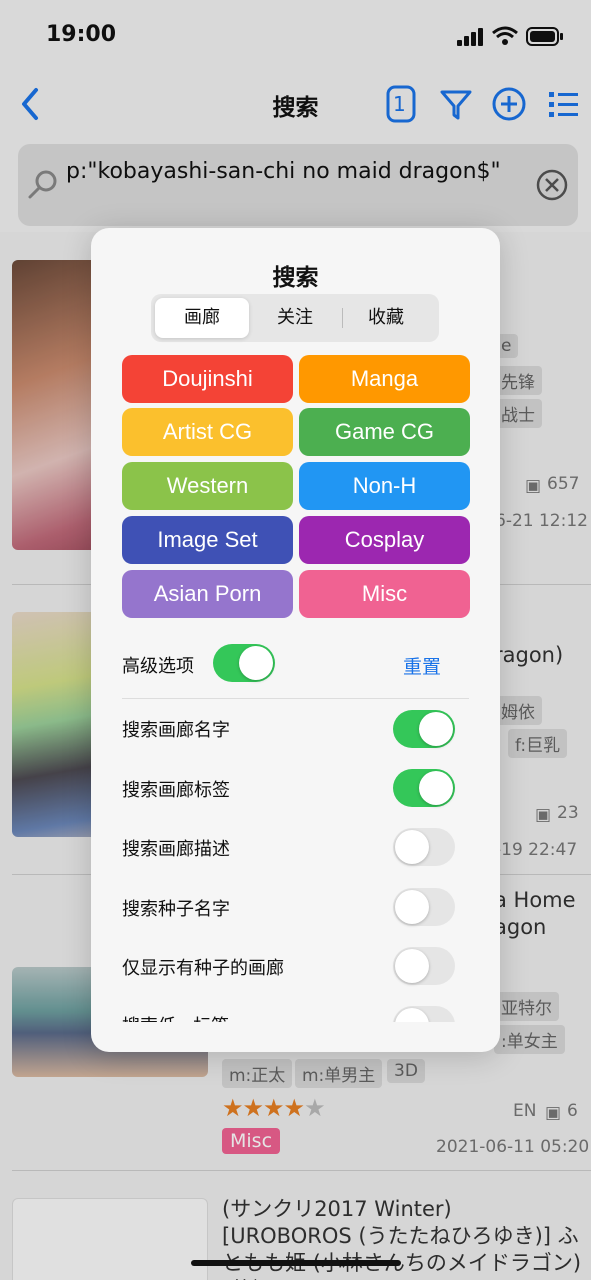 The image size is (591, 1280). I want to click on category-misc: Misc, so click(384, 594).